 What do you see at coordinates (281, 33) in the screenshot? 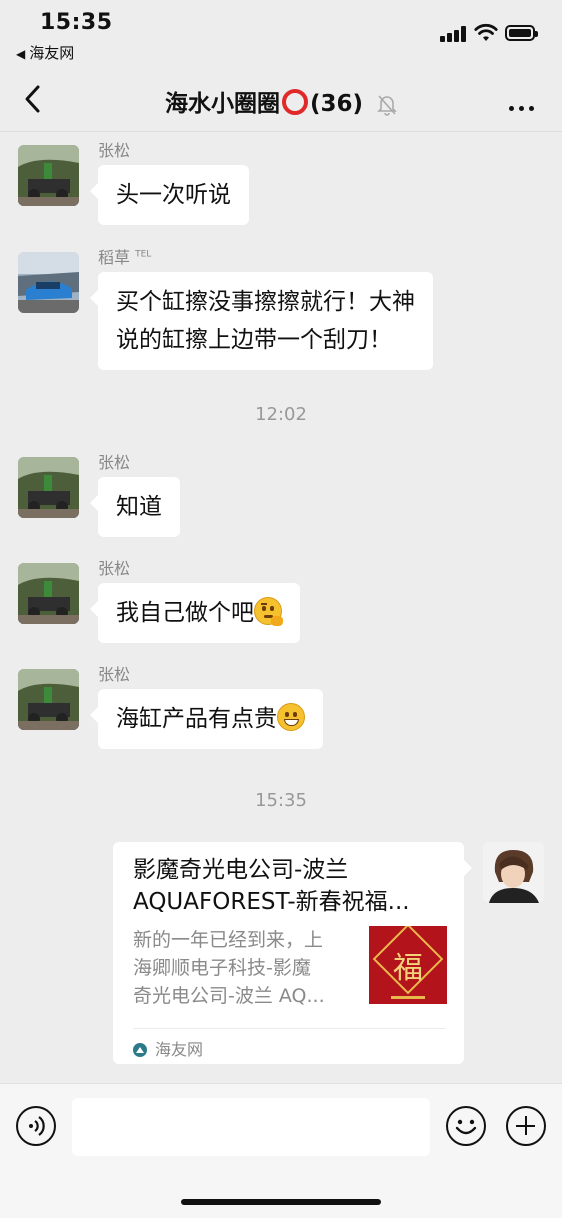
I see `status-bar: 15:35 ◀ 海友网` at bounding box center [281, 33].